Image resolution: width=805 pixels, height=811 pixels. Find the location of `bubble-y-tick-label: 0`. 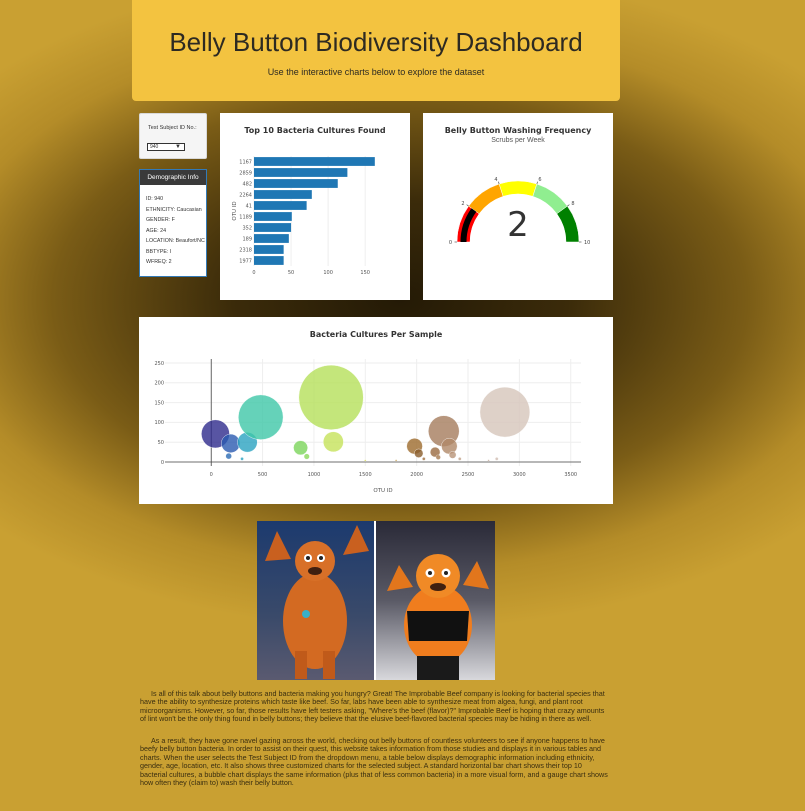

bubble-y-tick-label: 0 is located at coordinates (162, 463).